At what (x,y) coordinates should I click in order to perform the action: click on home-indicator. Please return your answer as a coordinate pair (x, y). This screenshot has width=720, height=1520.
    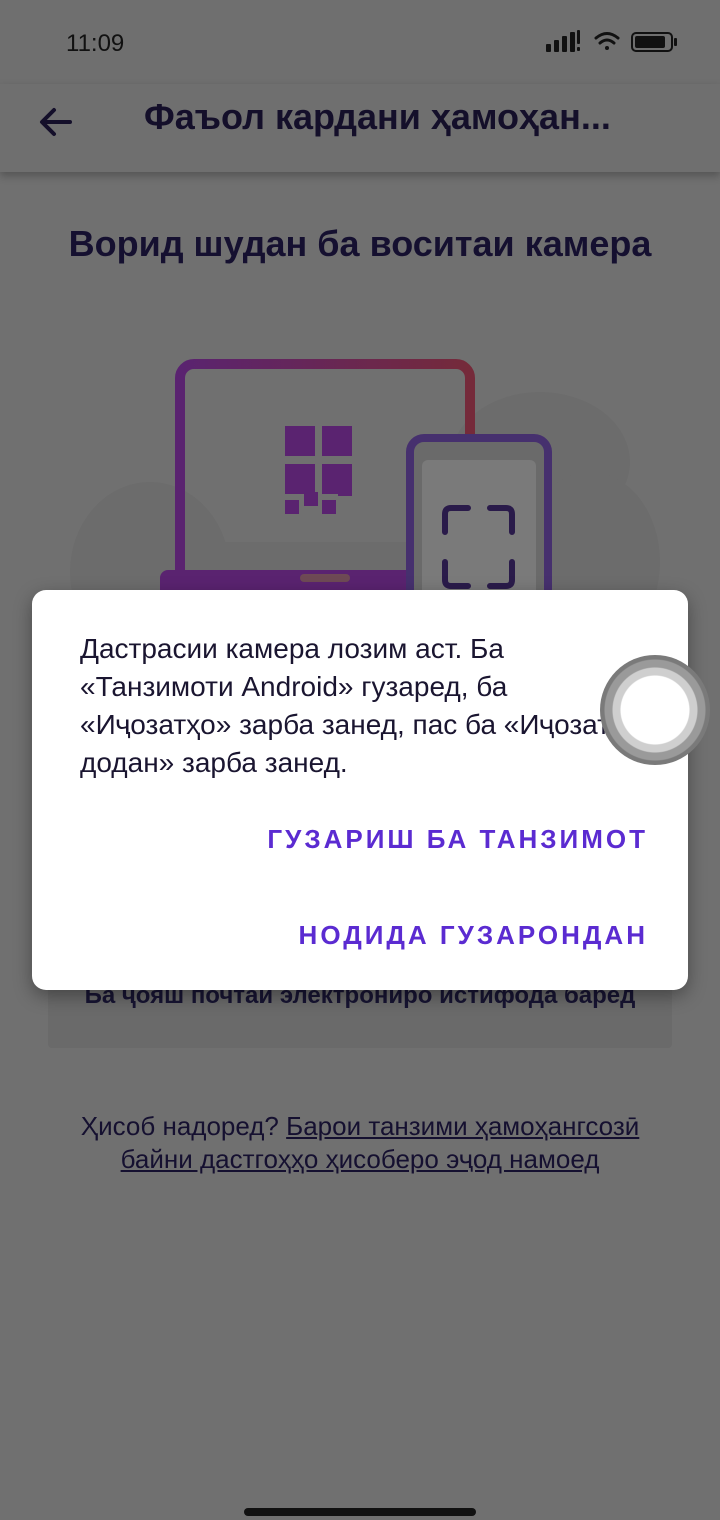
    Looking at the image, I should click on (360, 1512).